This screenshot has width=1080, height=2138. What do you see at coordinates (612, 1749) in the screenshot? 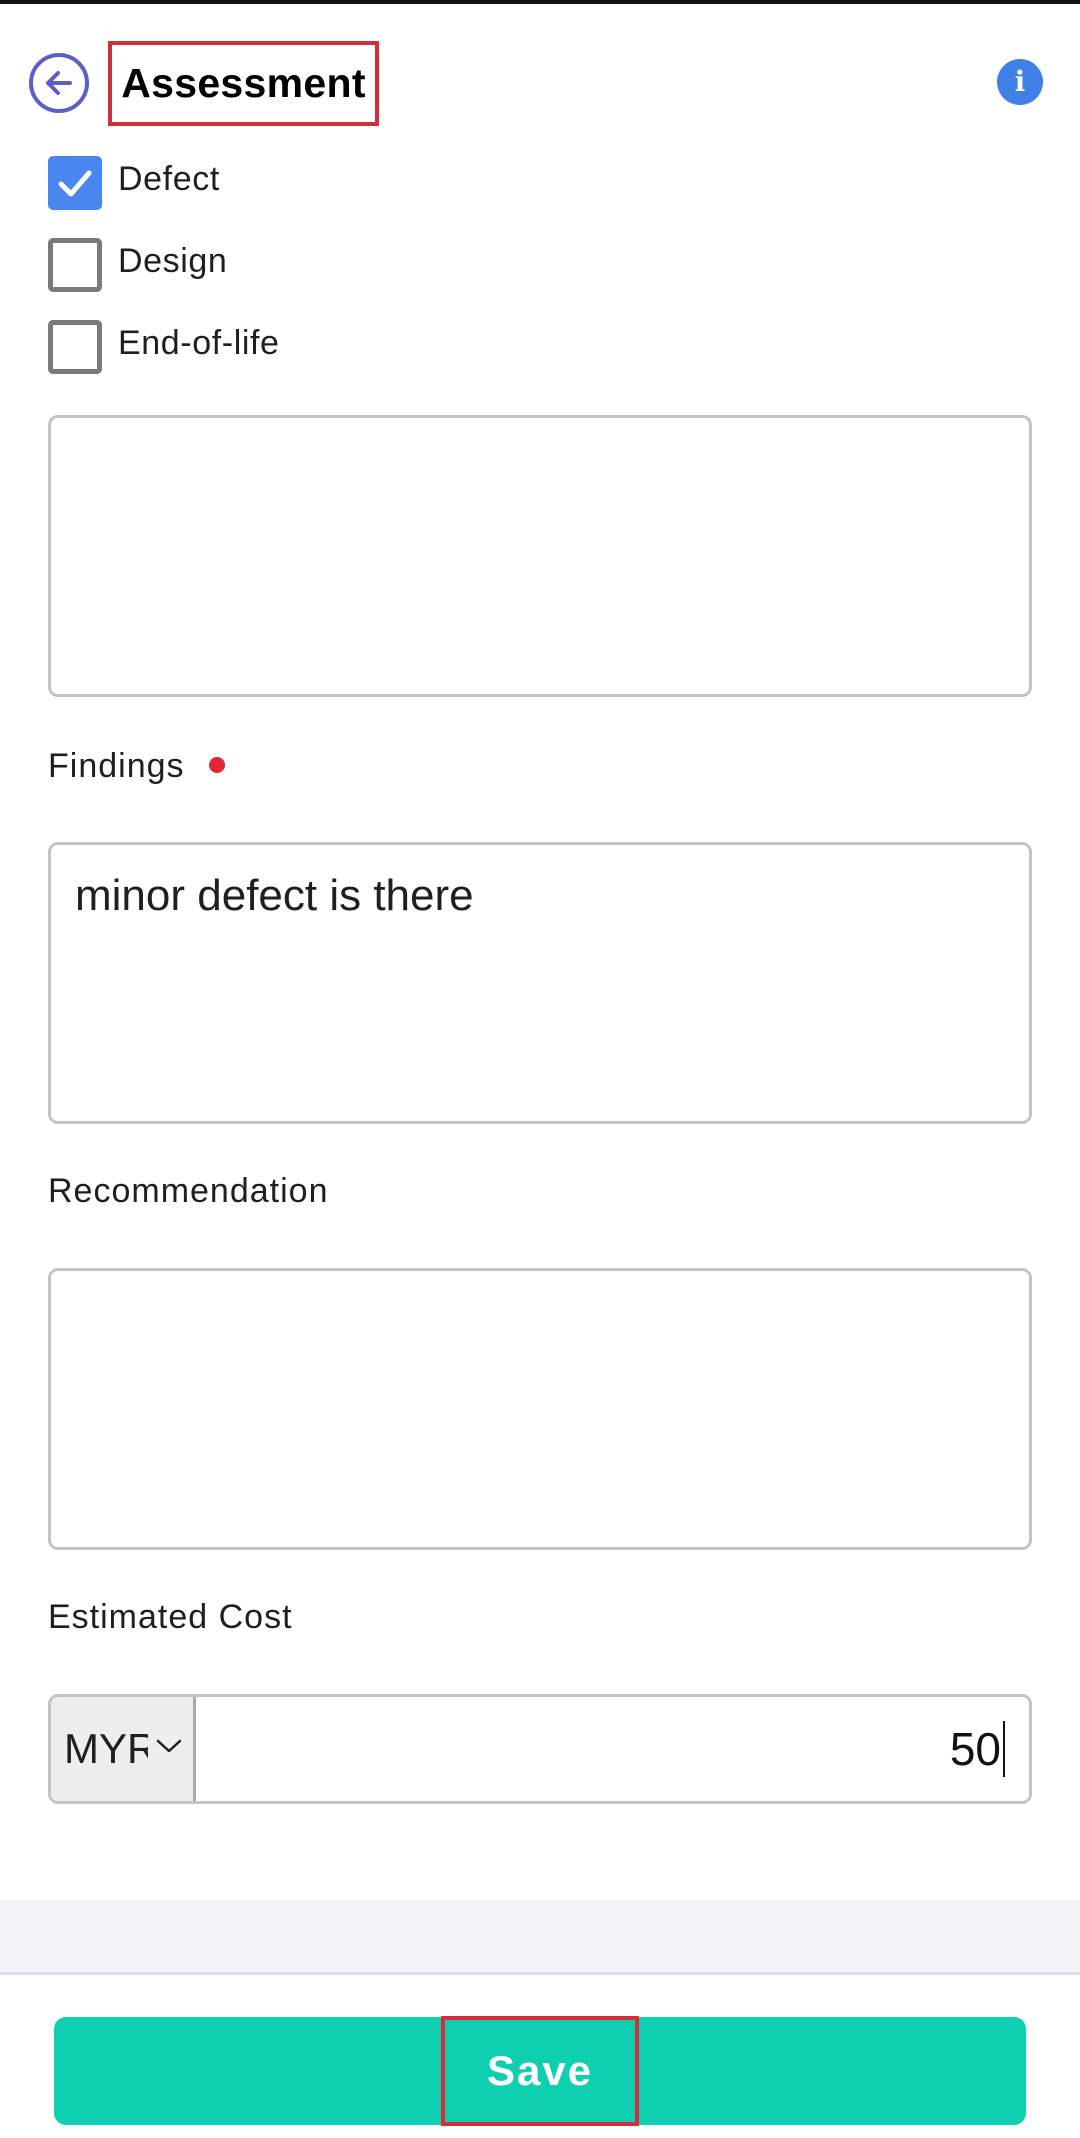
I see `cost-amount-input: 50` at bounding box center [612, 1749].